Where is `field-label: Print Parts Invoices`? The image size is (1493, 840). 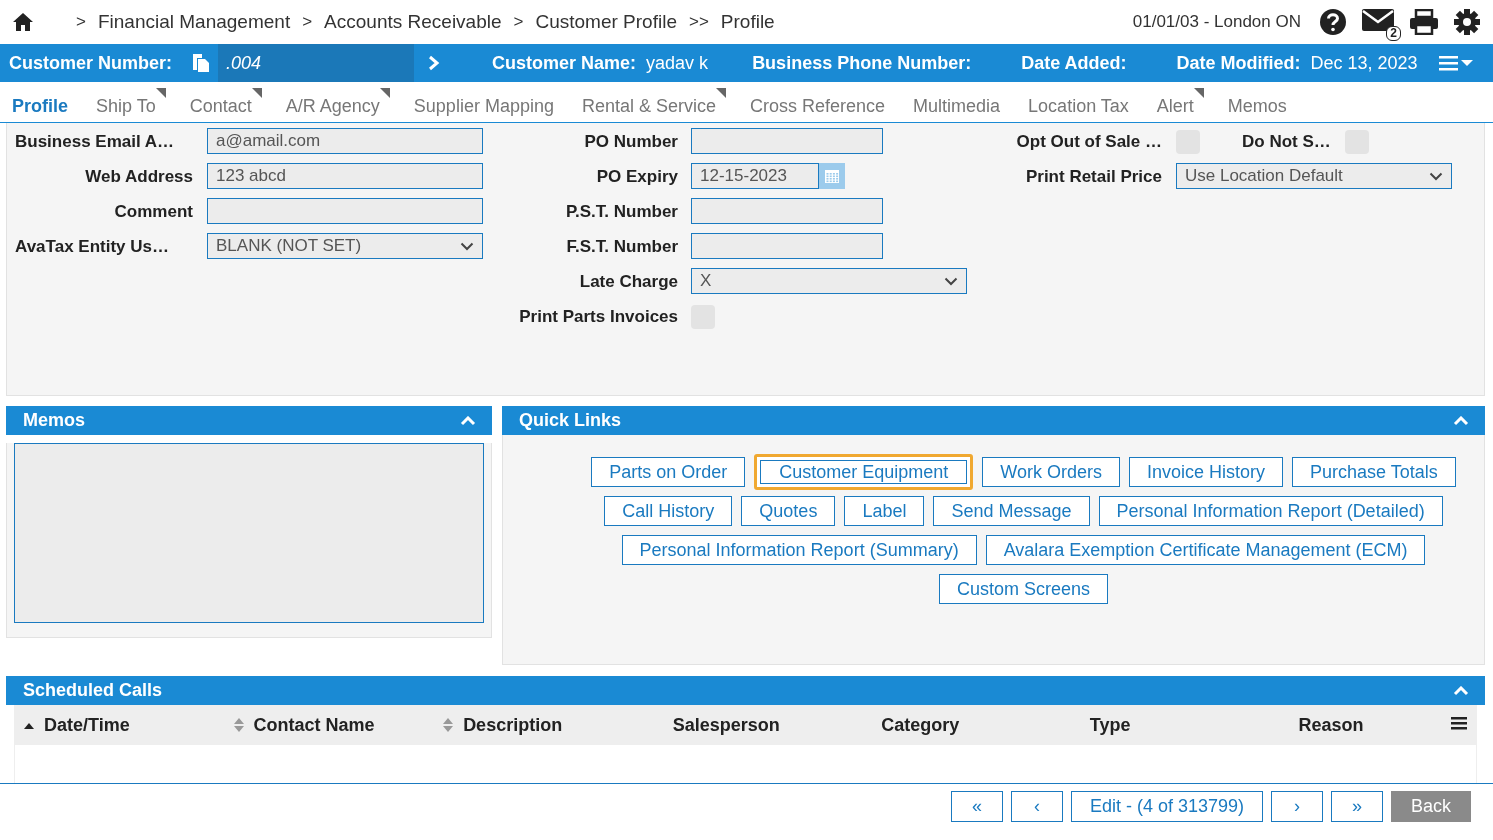
field-label: Print Parts Invoices is located at coordinates (598, 317).